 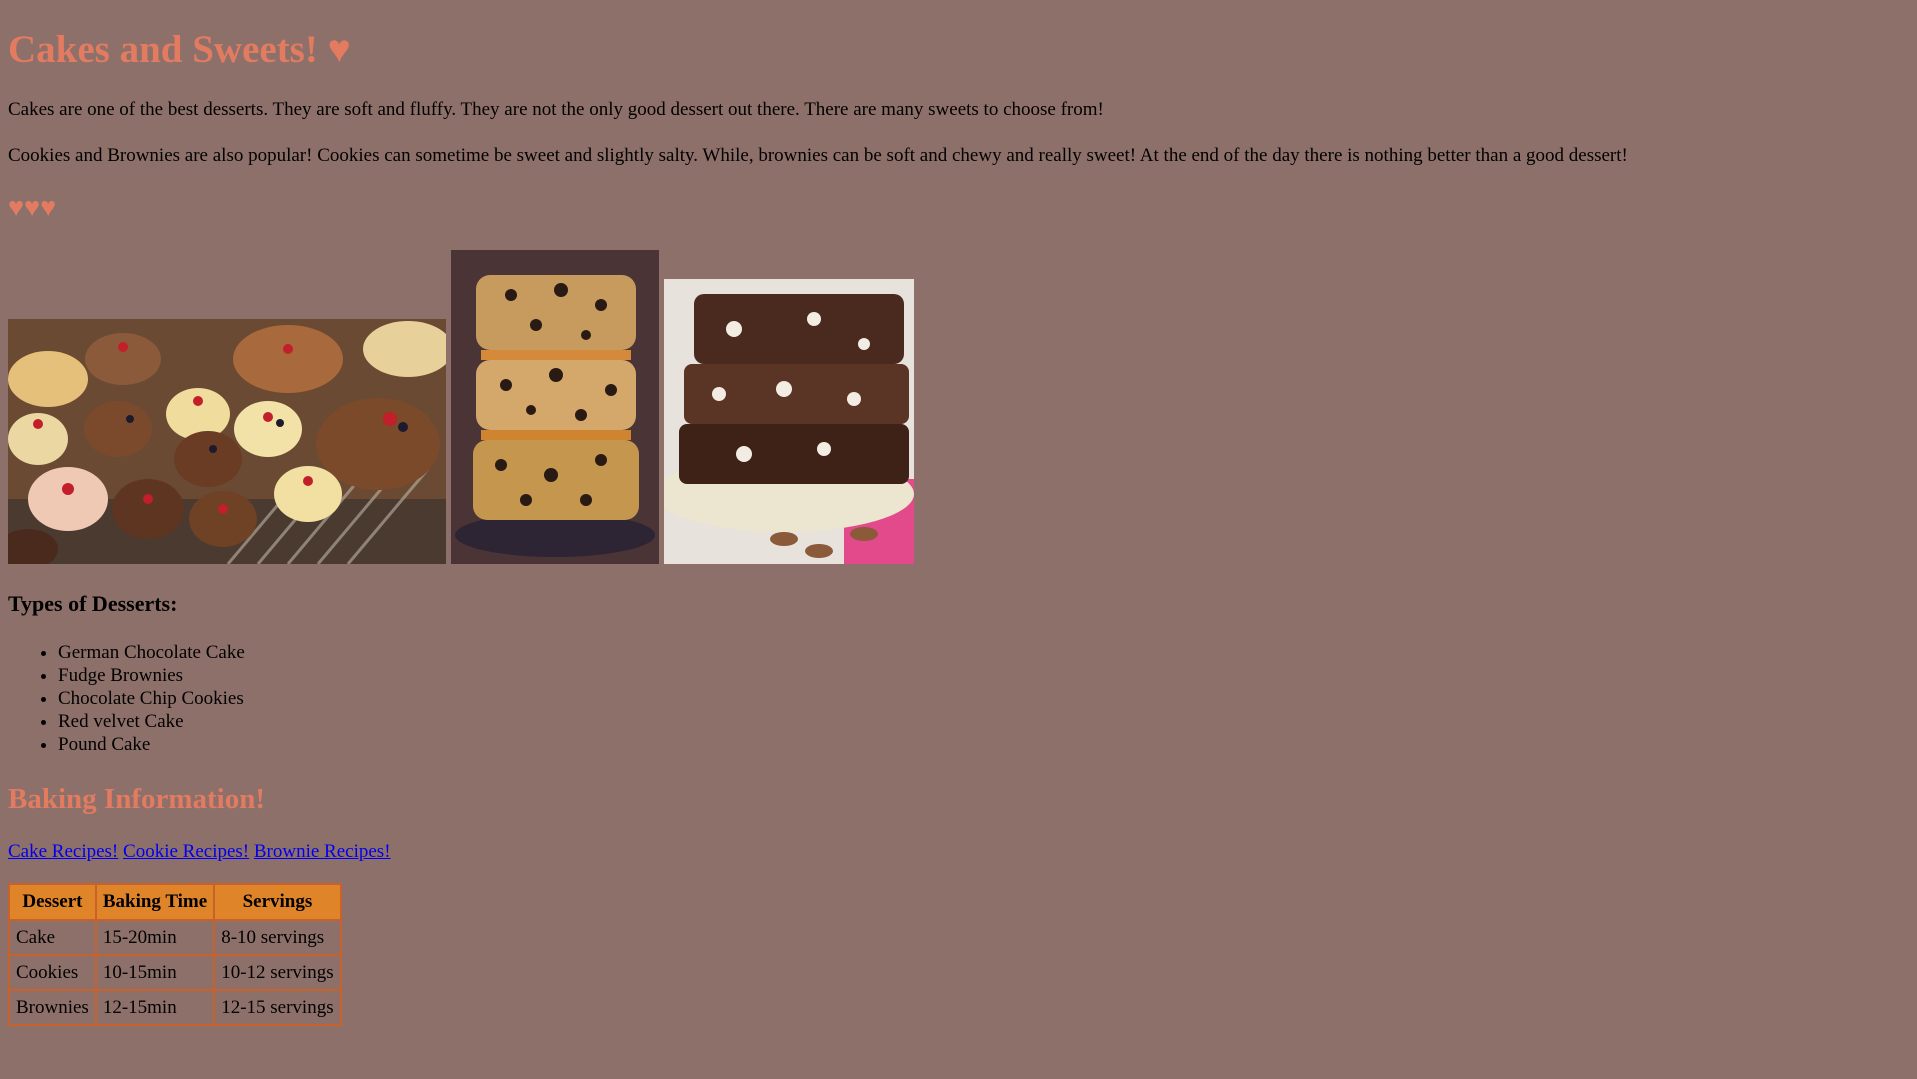 I want to click on table-header-cell: Baking Time, so click(x=155, y=902).